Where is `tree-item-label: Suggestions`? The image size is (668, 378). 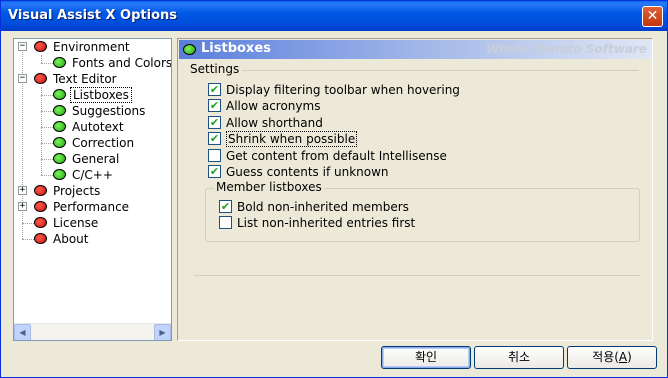
tree-item-label: Suggestions is located at coordinates (109, 111).